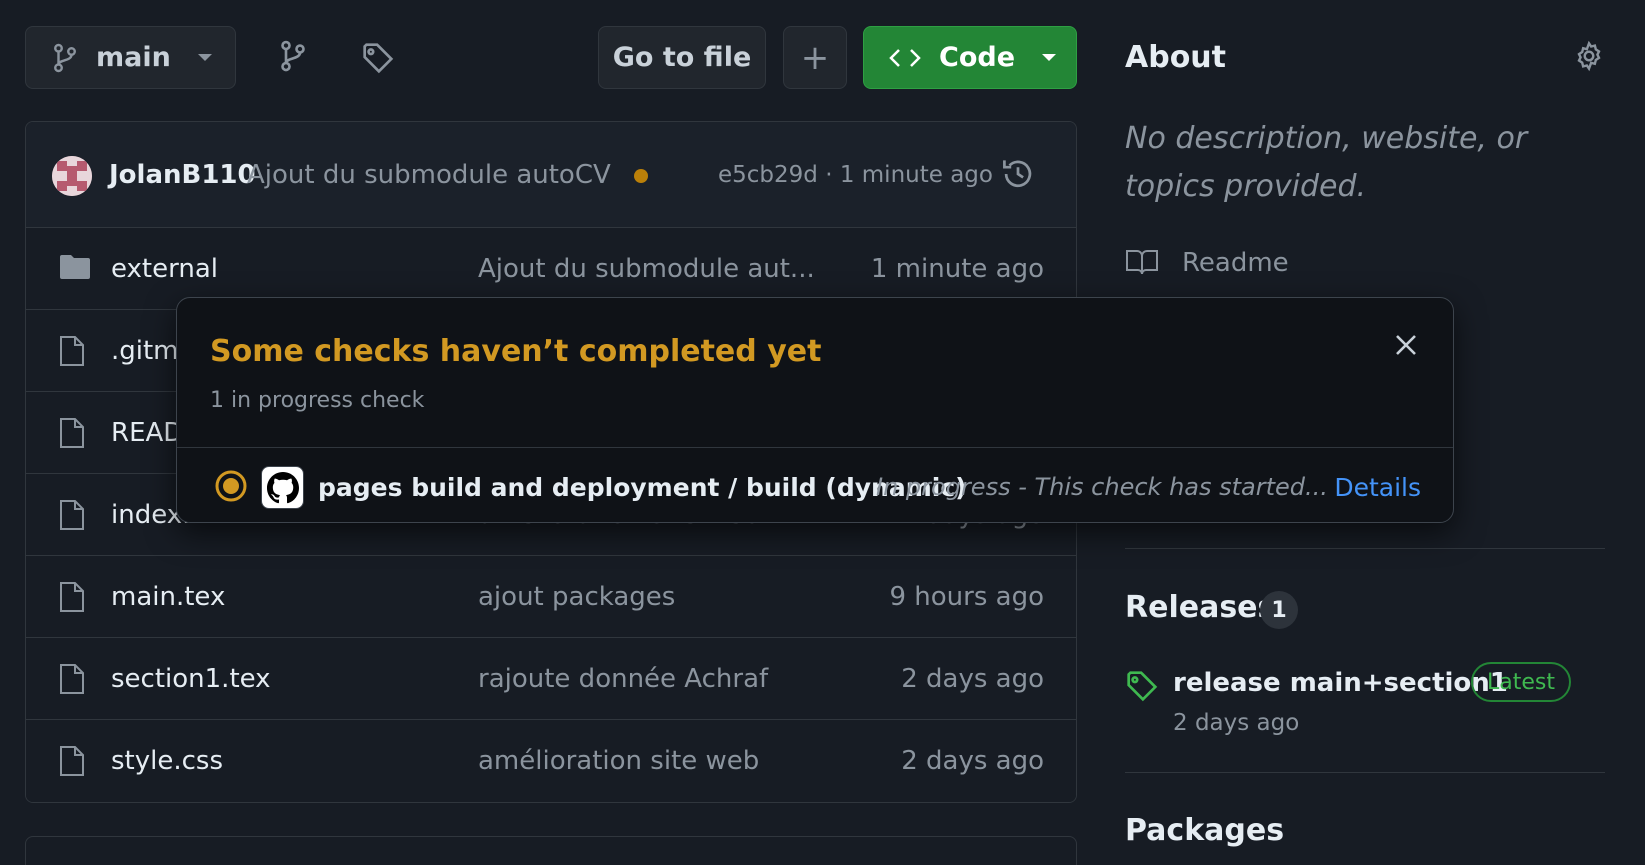  I want to click on close-icon, so click(1406, 345).